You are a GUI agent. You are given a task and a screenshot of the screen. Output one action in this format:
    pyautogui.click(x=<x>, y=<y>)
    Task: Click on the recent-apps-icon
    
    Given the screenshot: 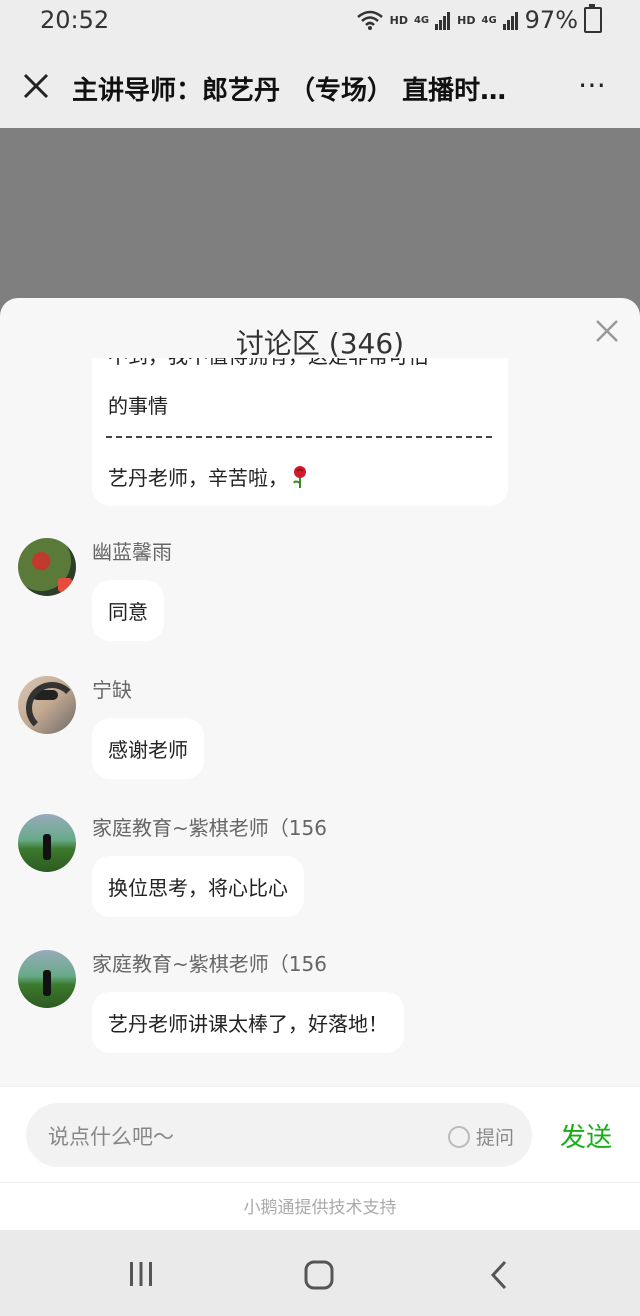 What is the action you would take?
    pyautogui.click(x=141, y=1274)
    